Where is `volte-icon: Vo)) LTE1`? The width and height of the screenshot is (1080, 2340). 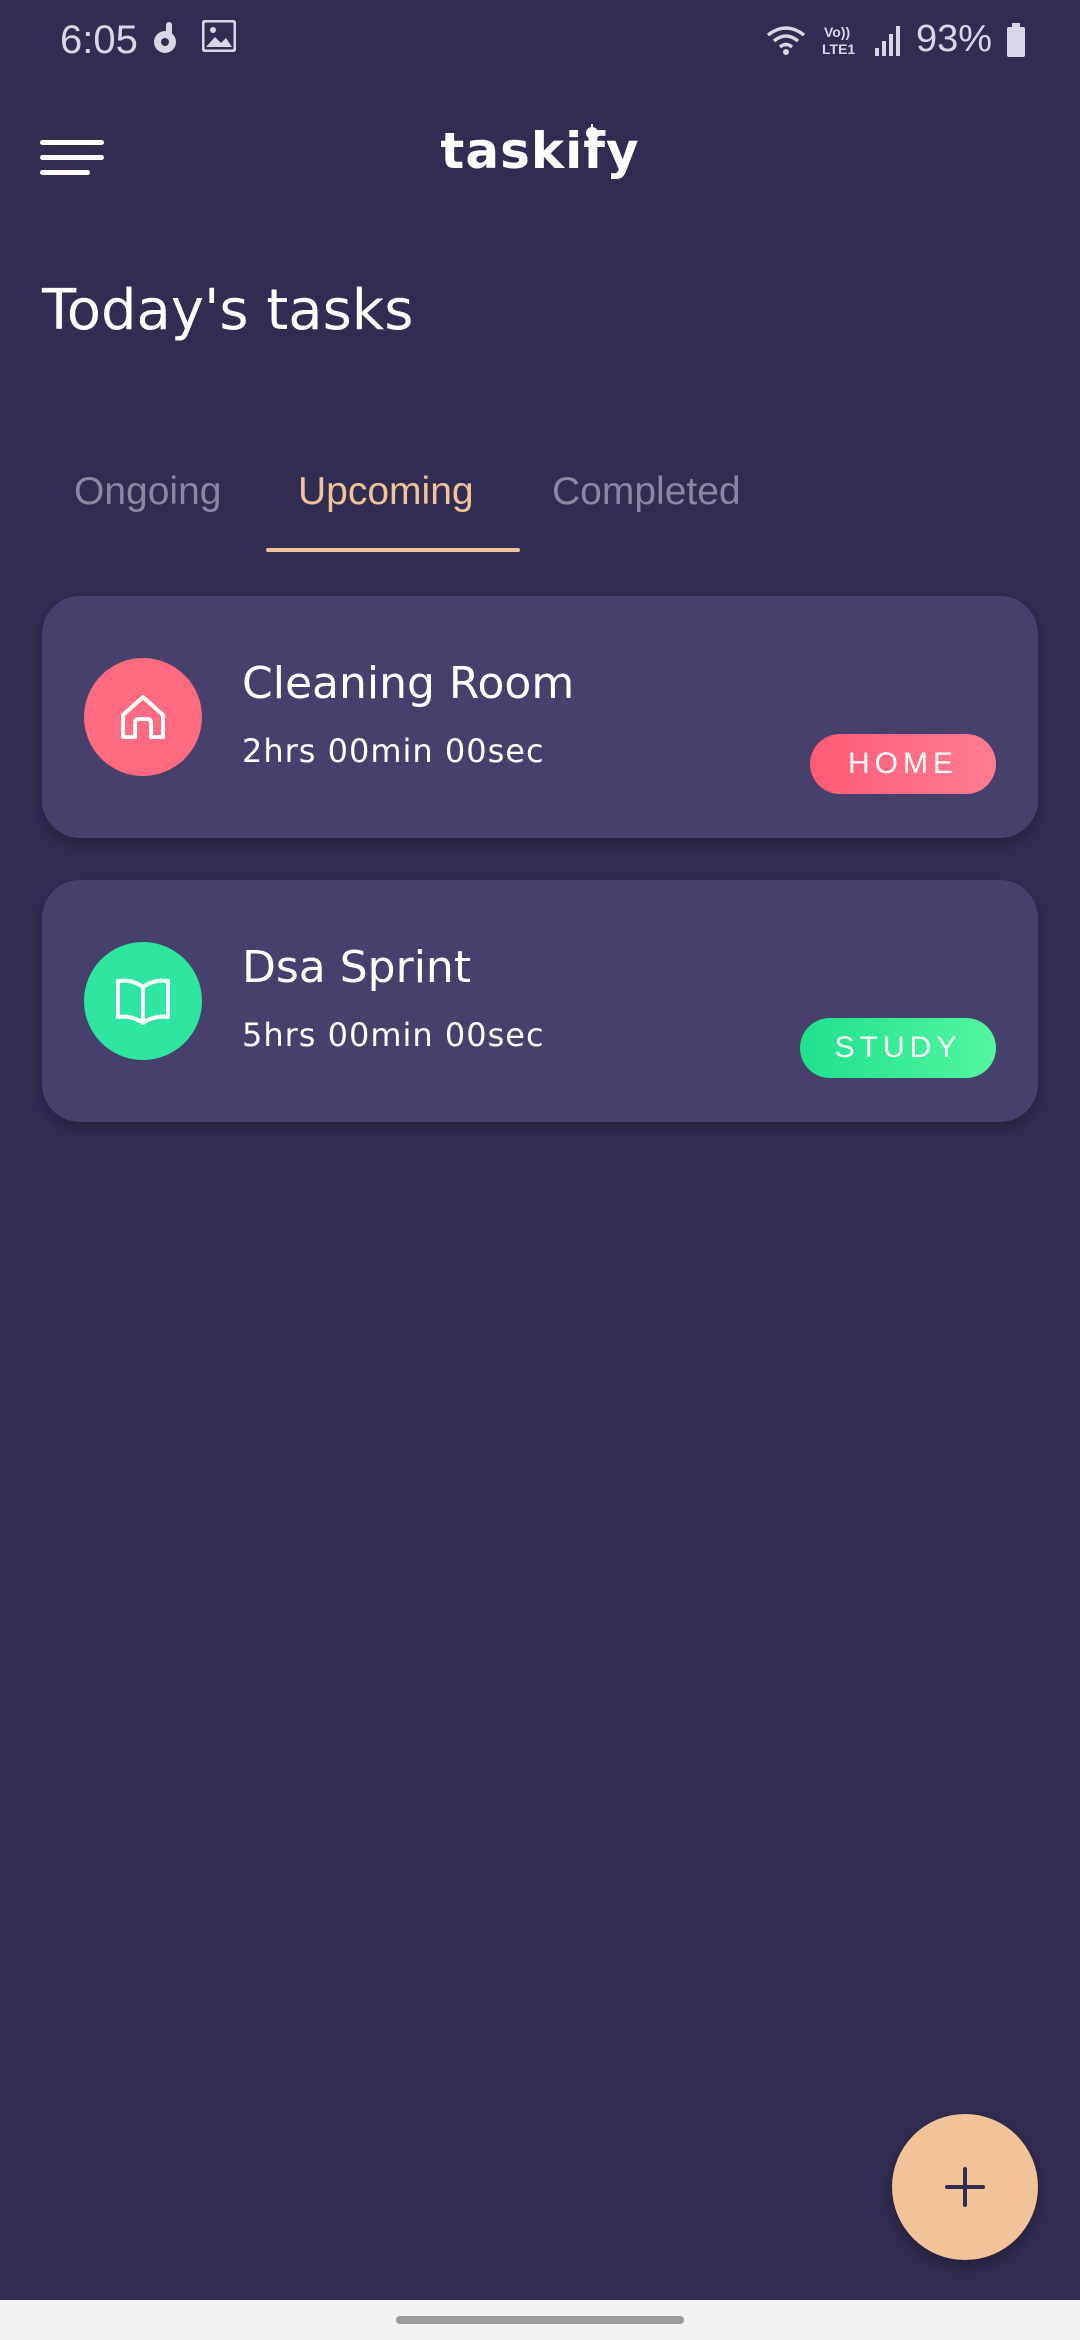
volte-icon: Vo)) LTE1 is located at coordinates (840, 40).